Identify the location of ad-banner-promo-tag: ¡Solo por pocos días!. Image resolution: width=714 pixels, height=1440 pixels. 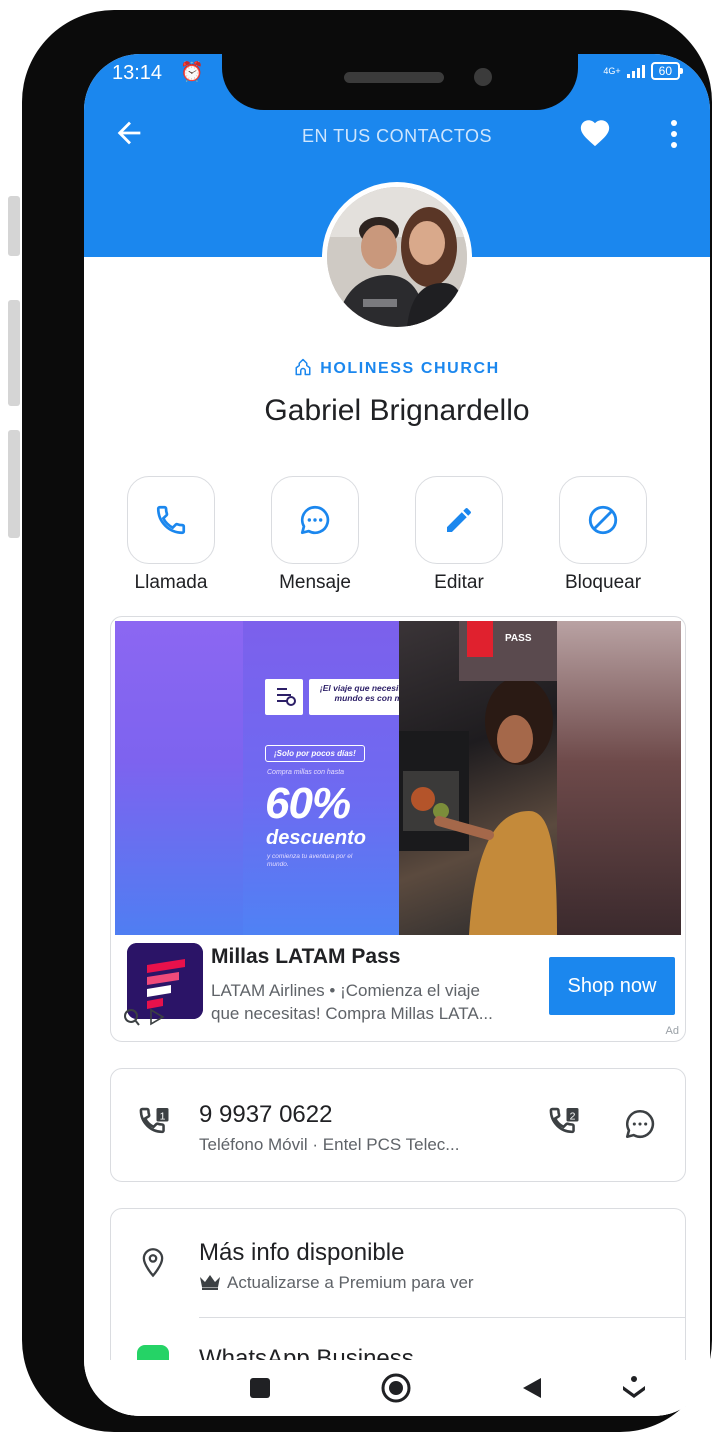
(315, 753).